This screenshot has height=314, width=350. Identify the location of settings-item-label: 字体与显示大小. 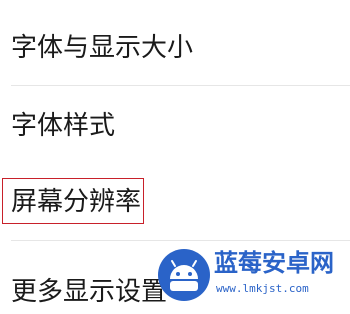
(102, 48).